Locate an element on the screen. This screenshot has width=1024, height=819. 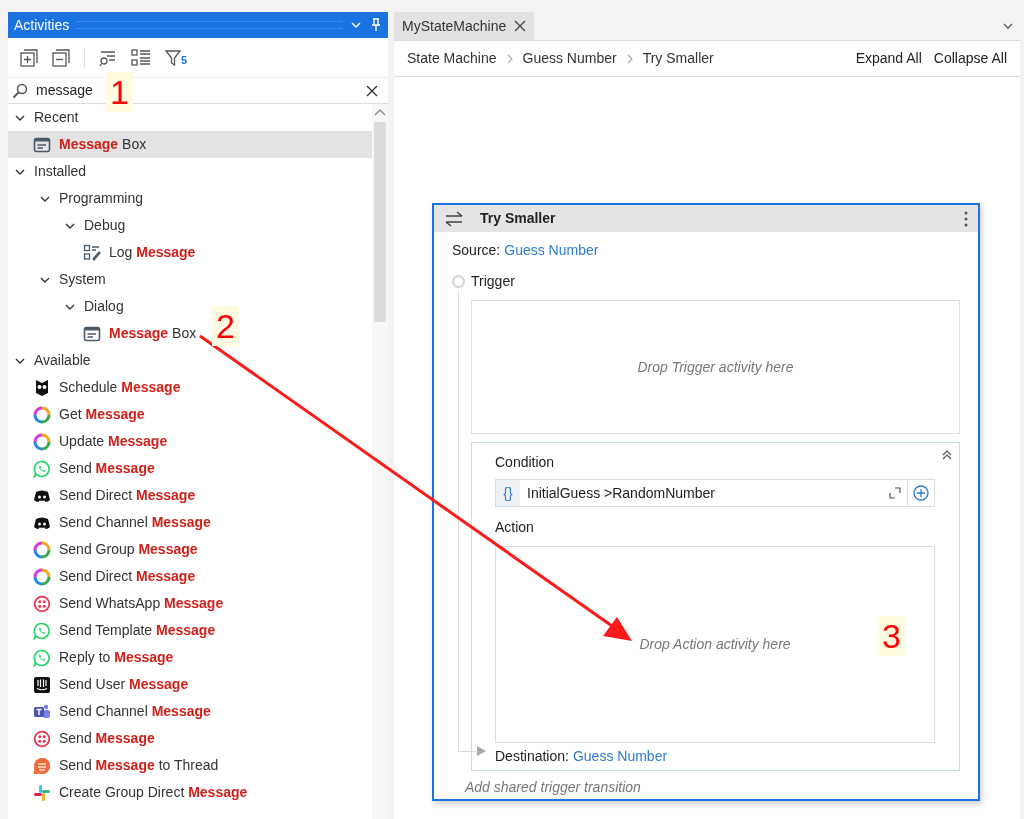
chat-bars-icon is located at coordinates (42, 684).